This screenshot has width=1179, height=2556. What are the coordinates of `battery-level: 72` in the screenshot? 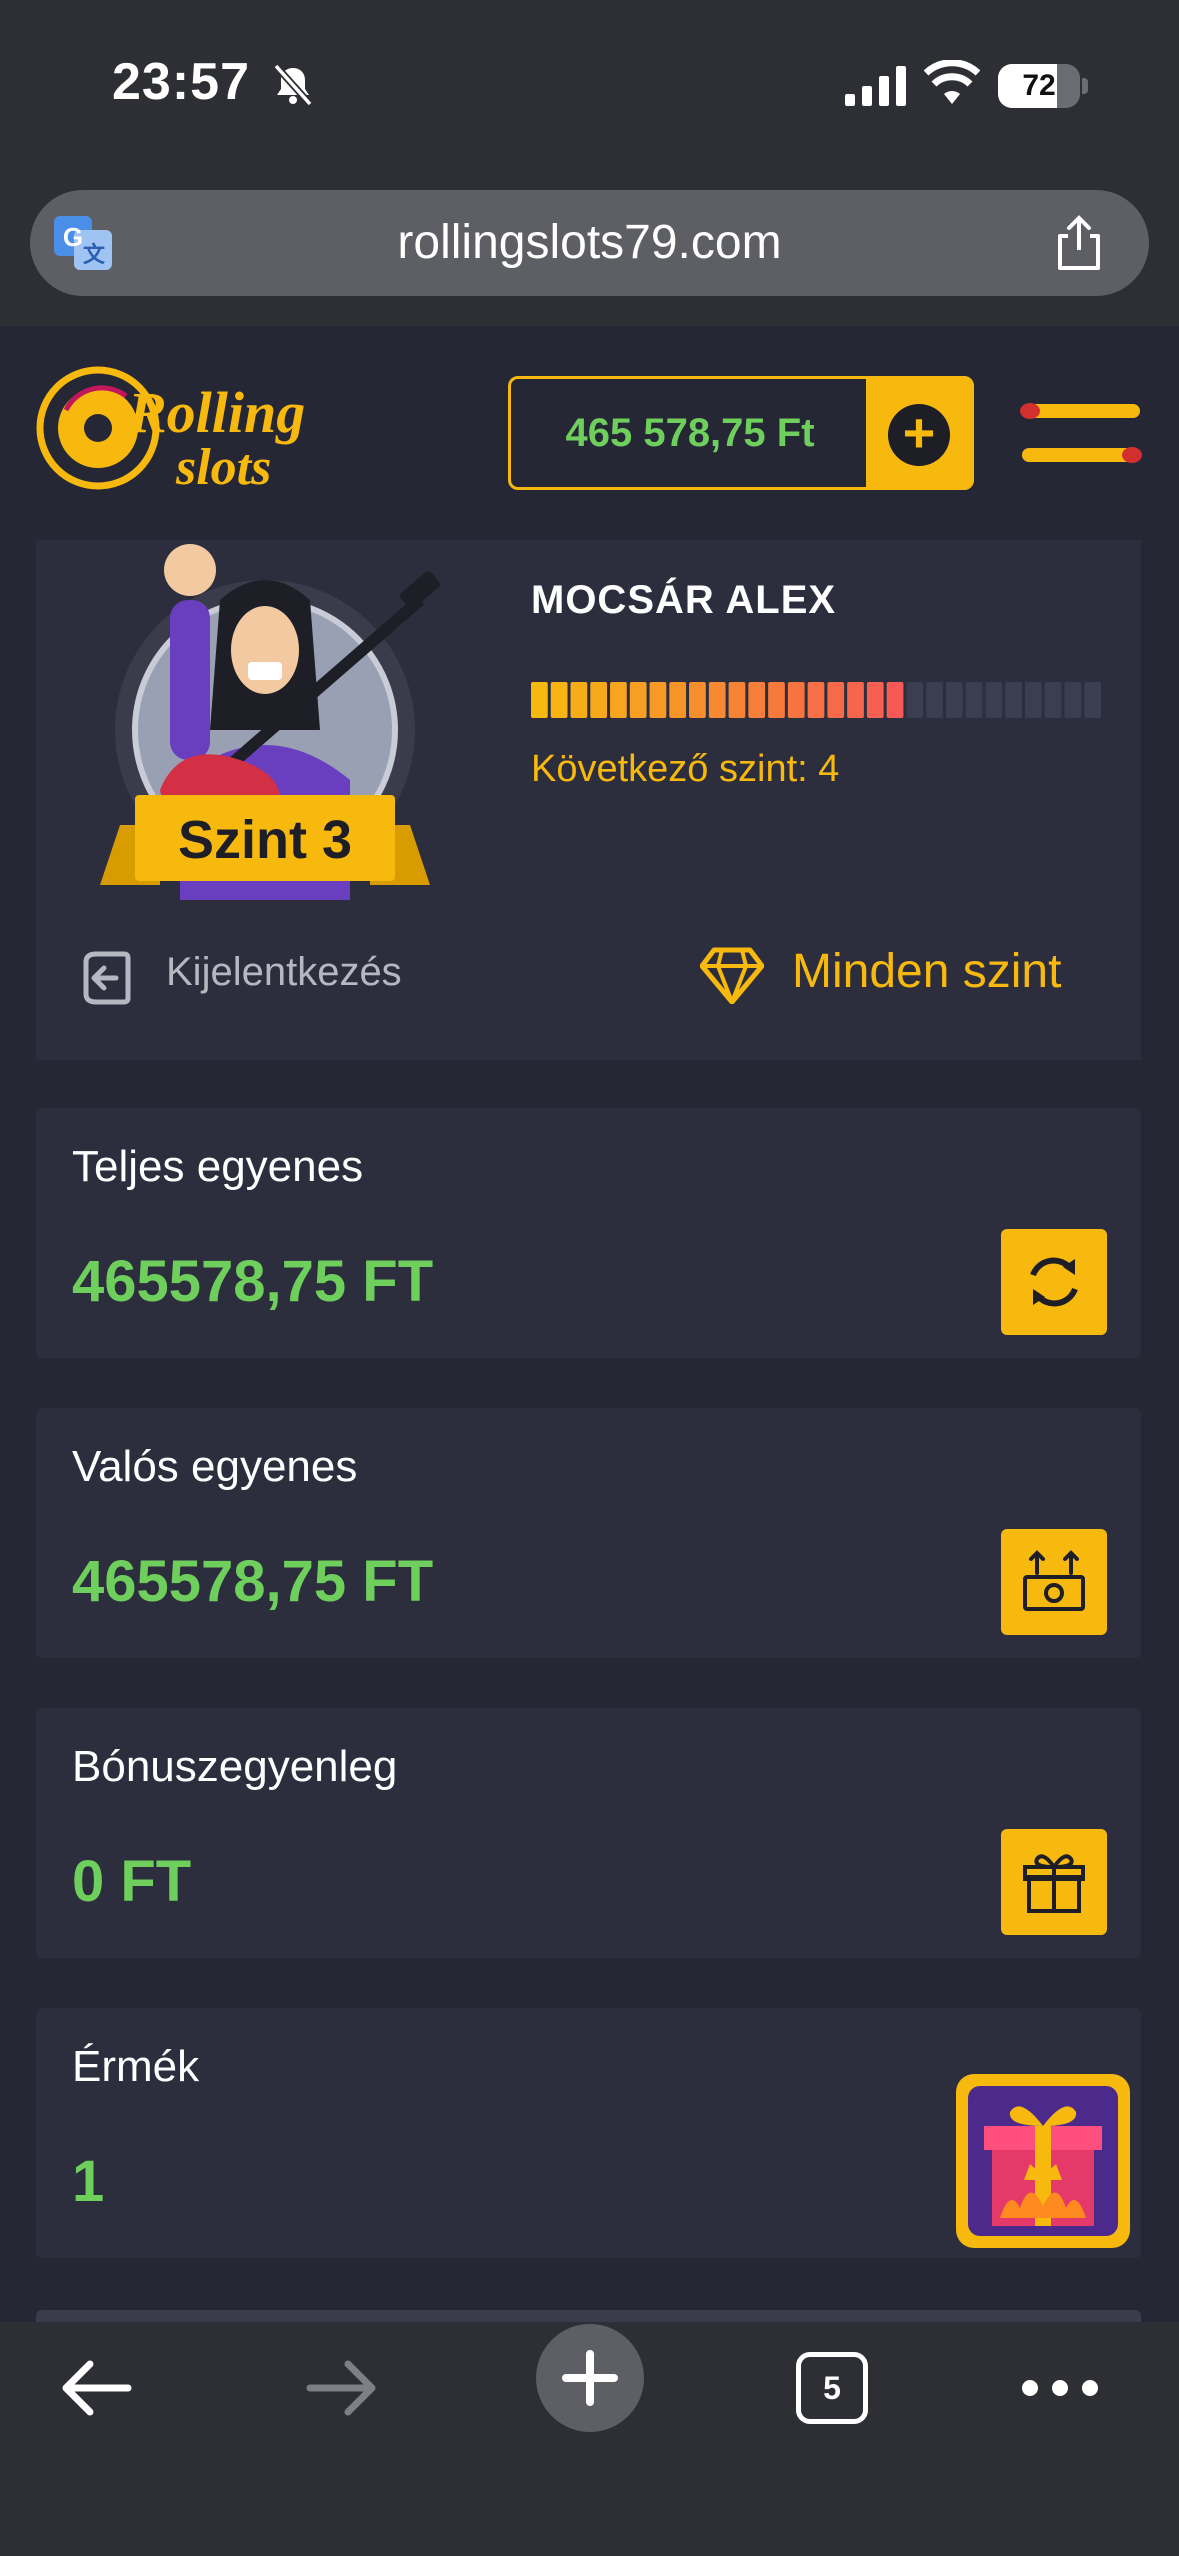 It's located at (1039, 85).